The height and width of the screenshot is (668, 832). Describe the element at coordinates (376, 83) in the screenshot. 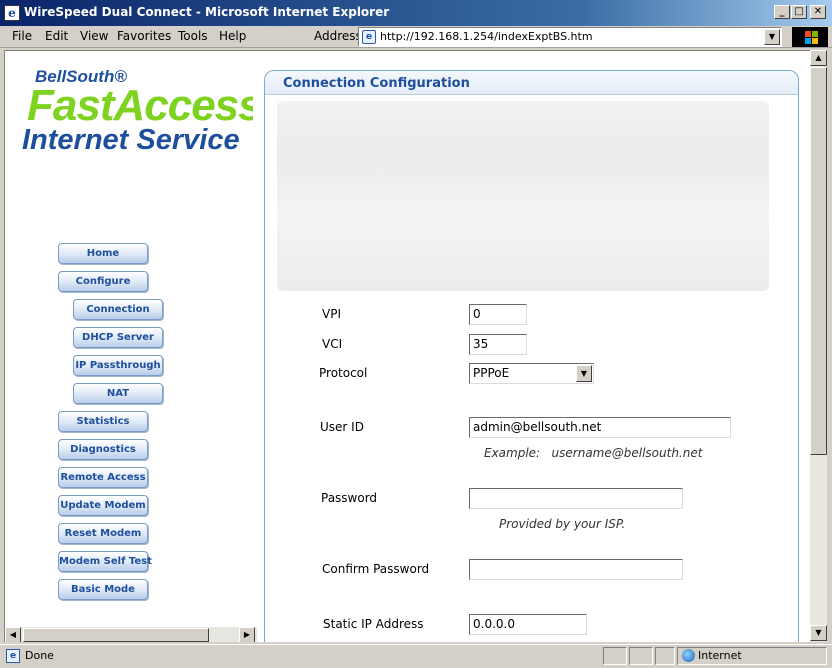

I see `config-title: Connection Configuration` at that location.